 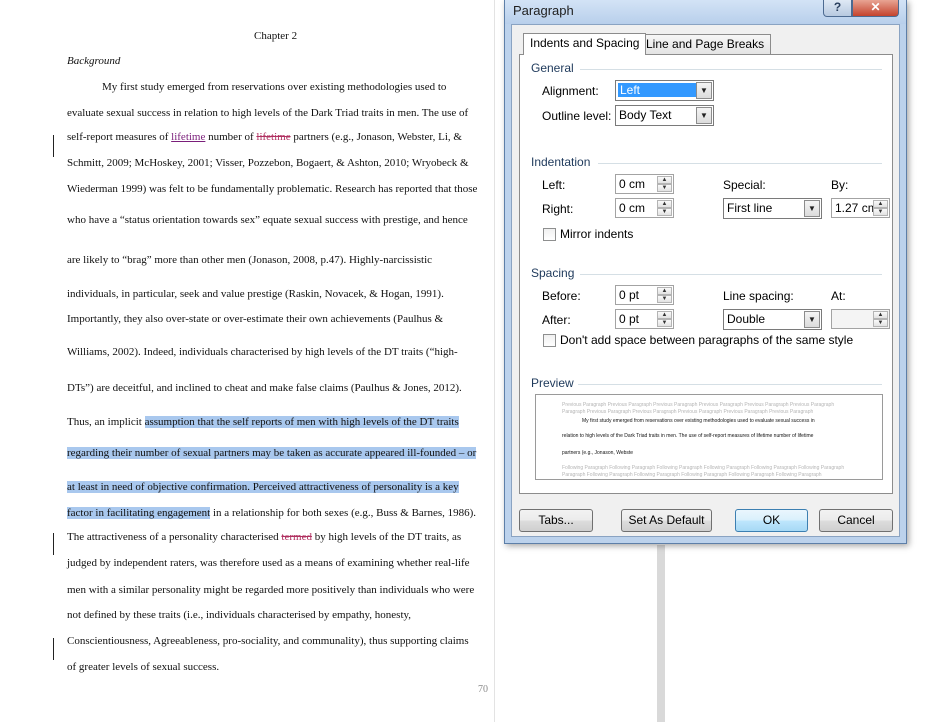 What do you see at coordinates (731, 274) in the screenshot?
I see `spacing-separator` at bounding box center [731, 274].